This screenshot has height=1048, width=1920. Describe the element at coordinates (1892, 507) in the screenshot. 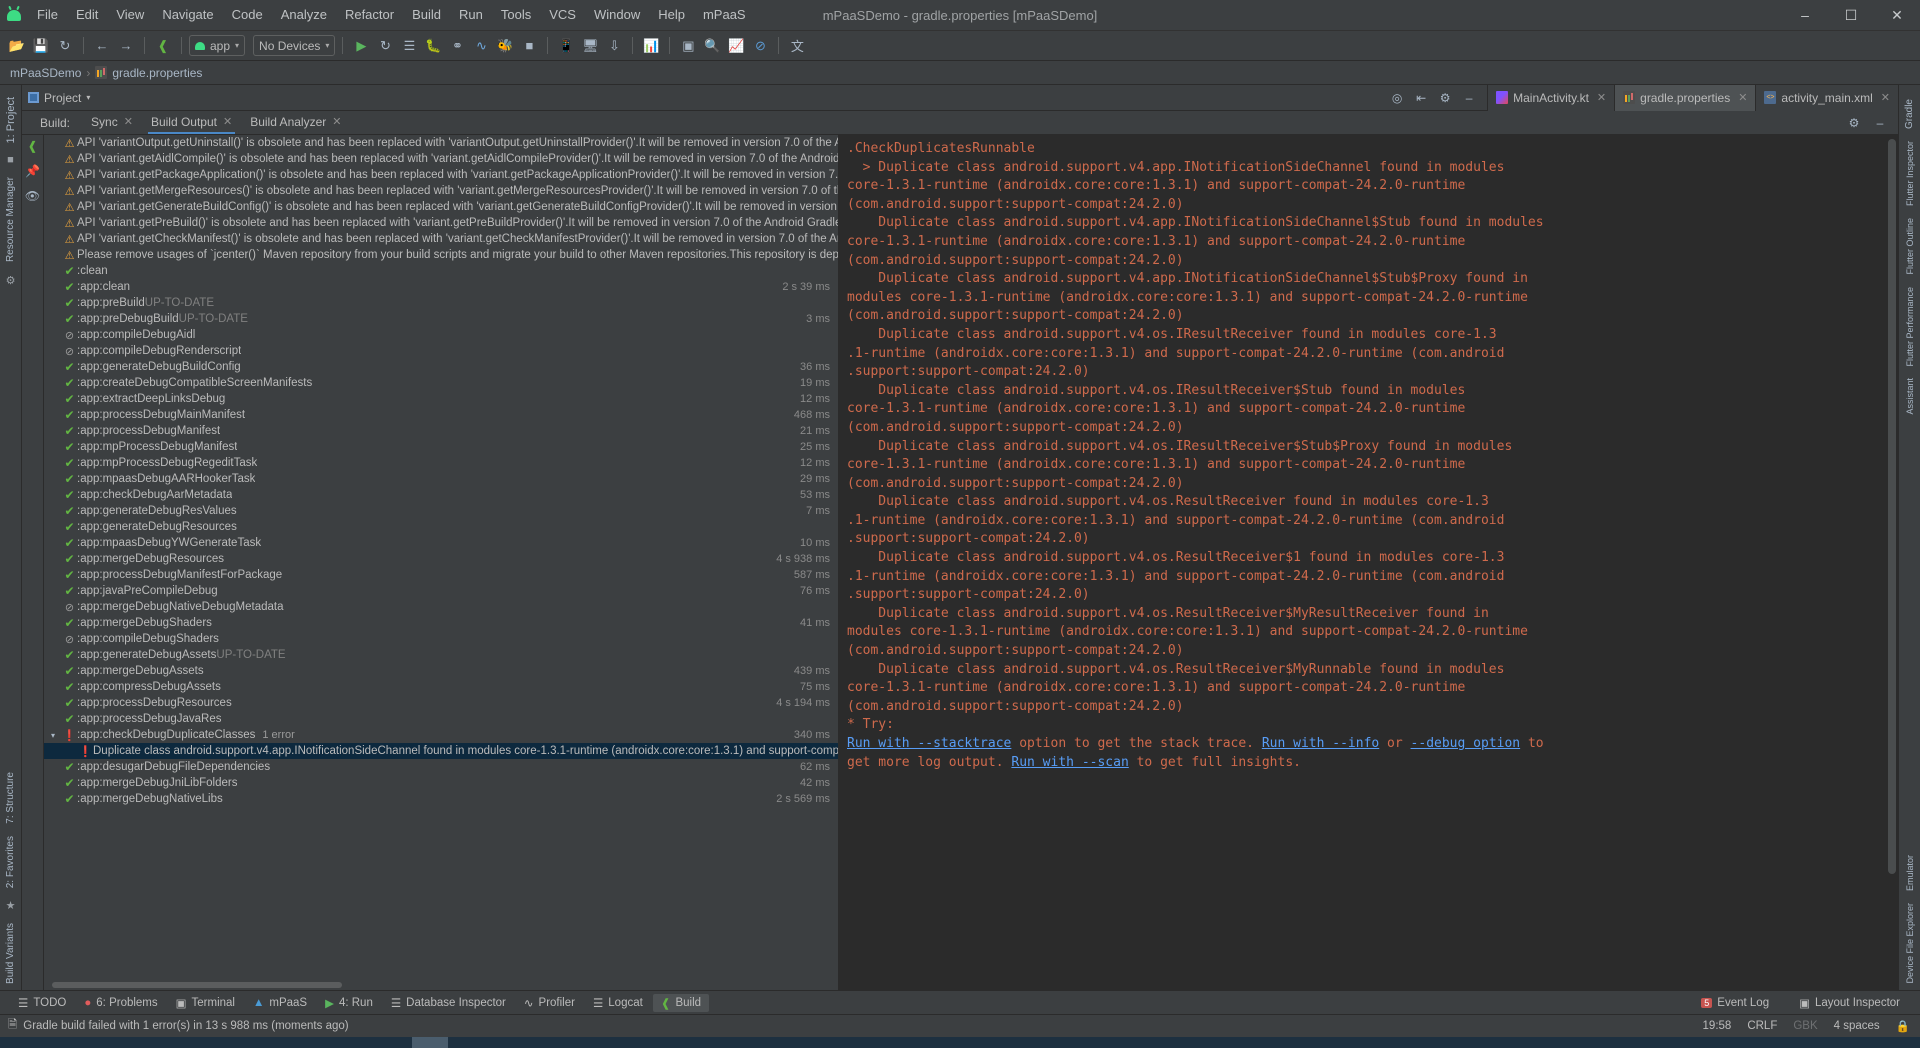

I see `console-scroll-thumb` at that location.